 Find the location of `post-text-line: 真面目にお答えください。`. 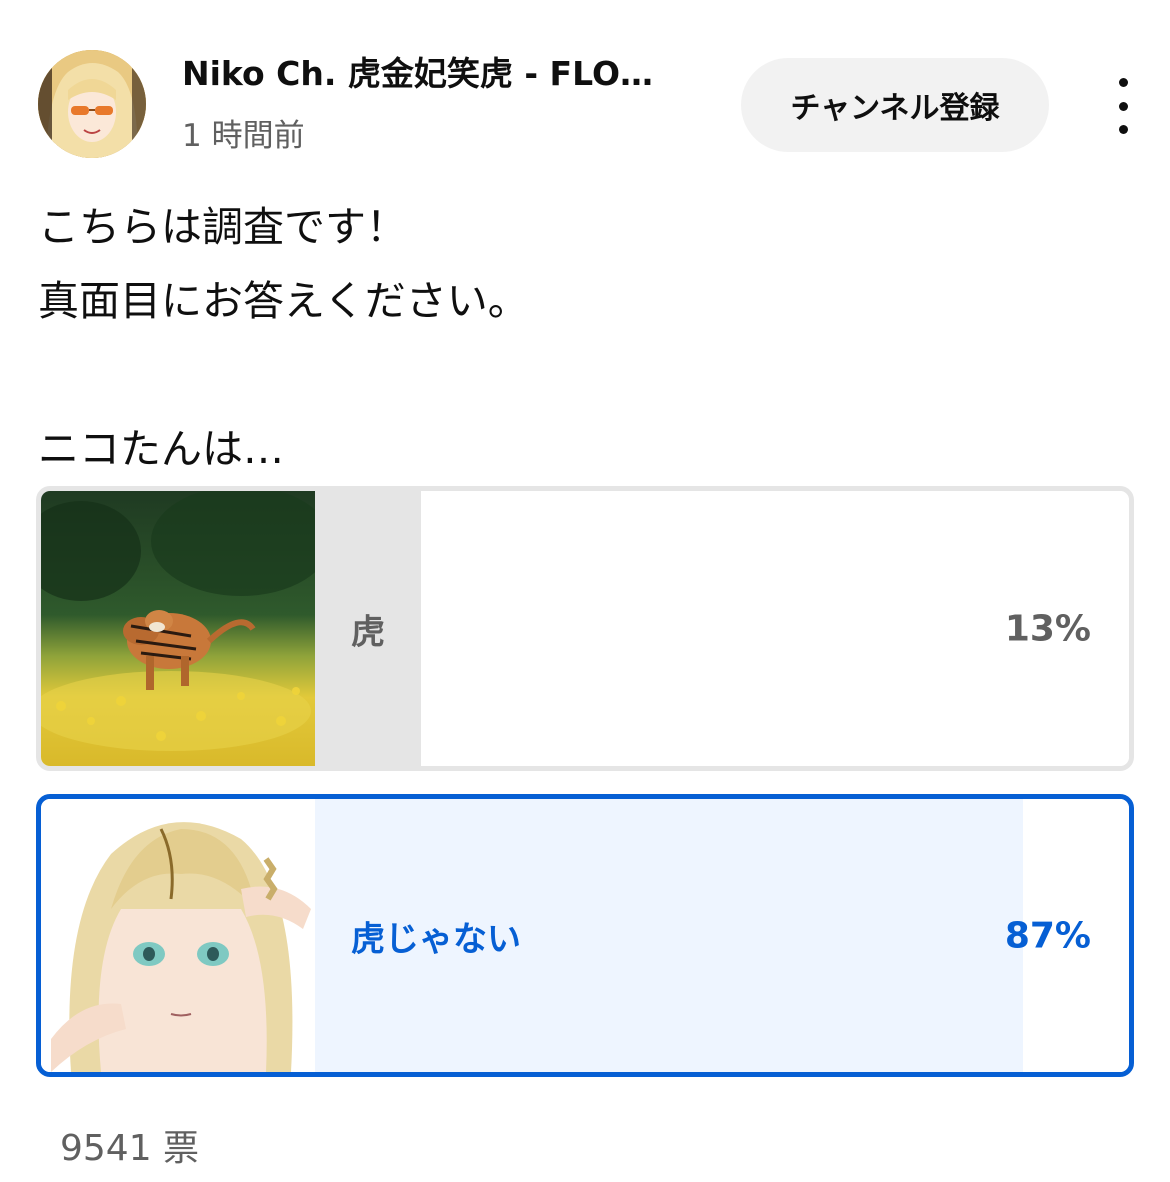

post-text-line: 真面目にお答えください。 is located at coordinates (283, 301).